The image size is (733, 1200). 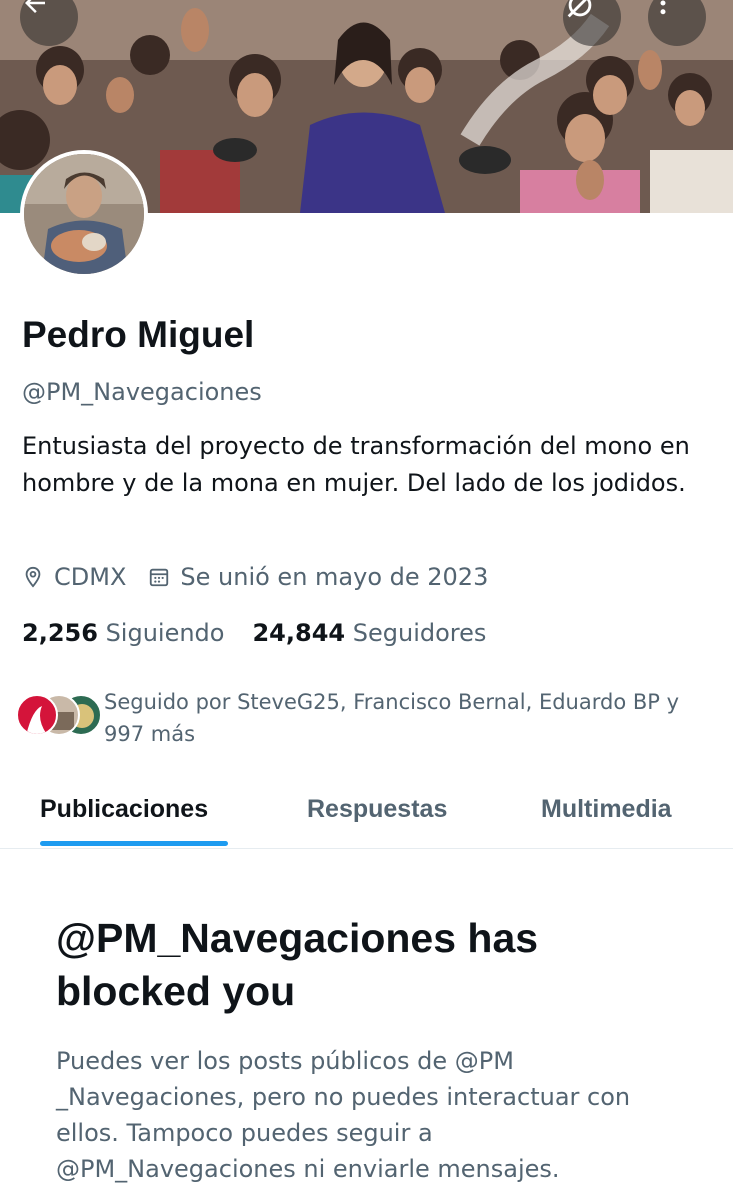 What do you see at coordinates (165, 633) in the screenshot?
I see `following-label: Siguiendo` at bounding box center [165, 633].